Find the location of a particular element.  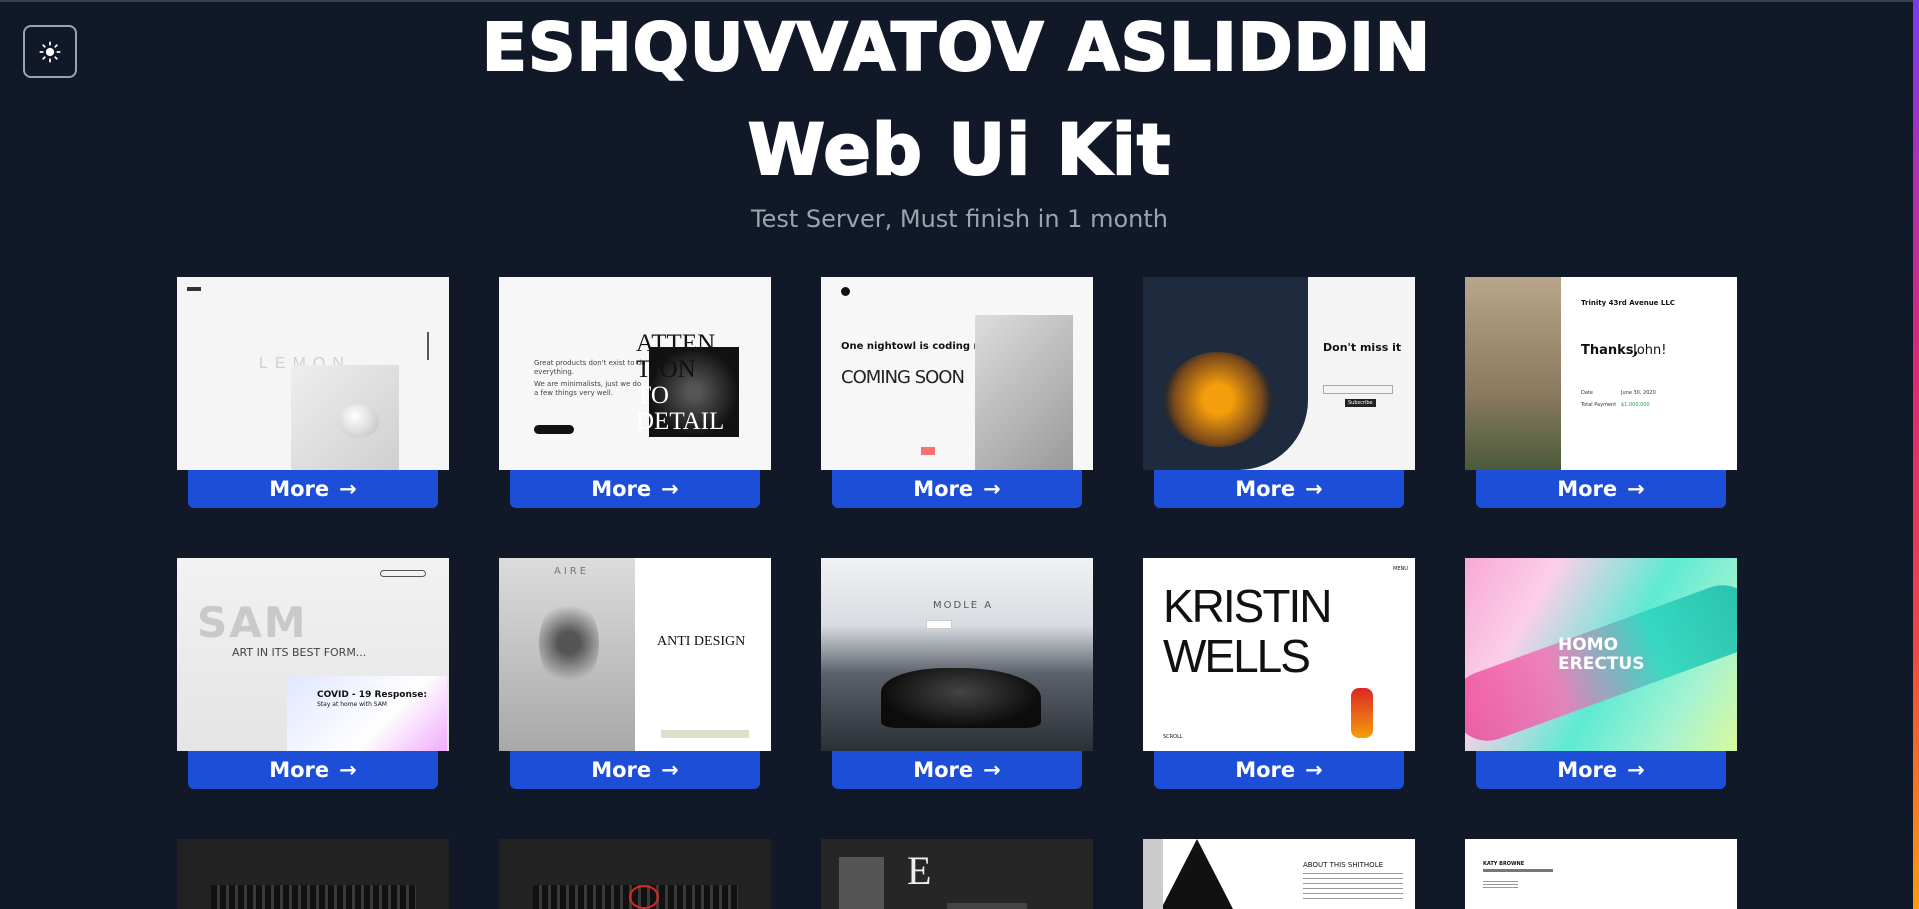

thumbnail-katy: KATY BROWNE is located at coordinates (1601, 874).